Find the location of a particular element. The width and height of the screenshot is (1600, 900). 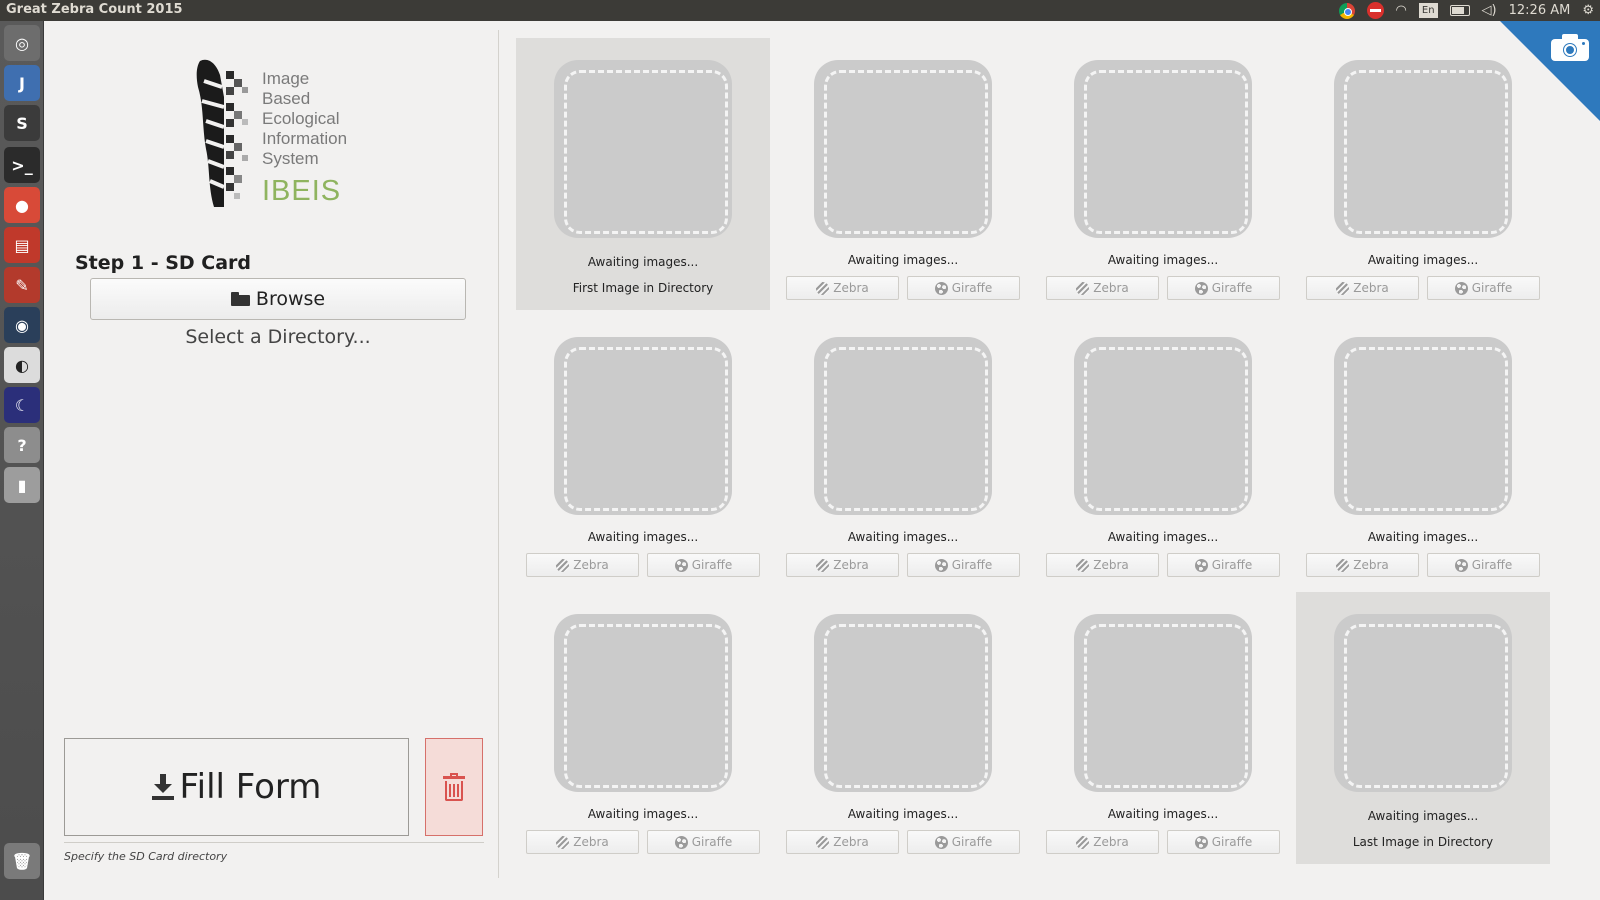

camera-corner is located at coordinates (1535, 71).